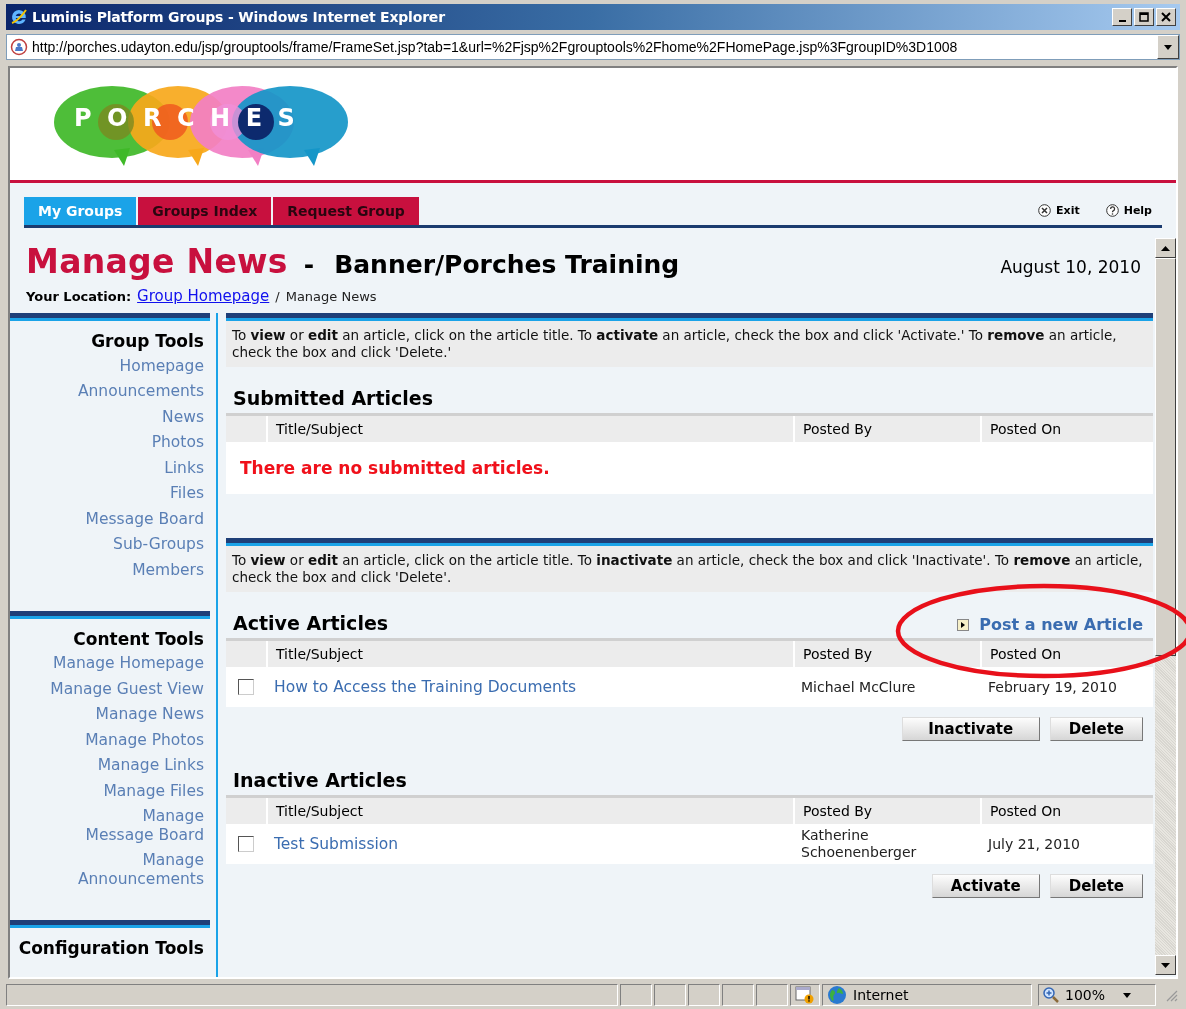 This screenshot has height=1009, width=1186. What do you see at coordinates (205, 211) in the screenshot?
I see `nav-tab: Groups Index` at bounding box center [205, 211].